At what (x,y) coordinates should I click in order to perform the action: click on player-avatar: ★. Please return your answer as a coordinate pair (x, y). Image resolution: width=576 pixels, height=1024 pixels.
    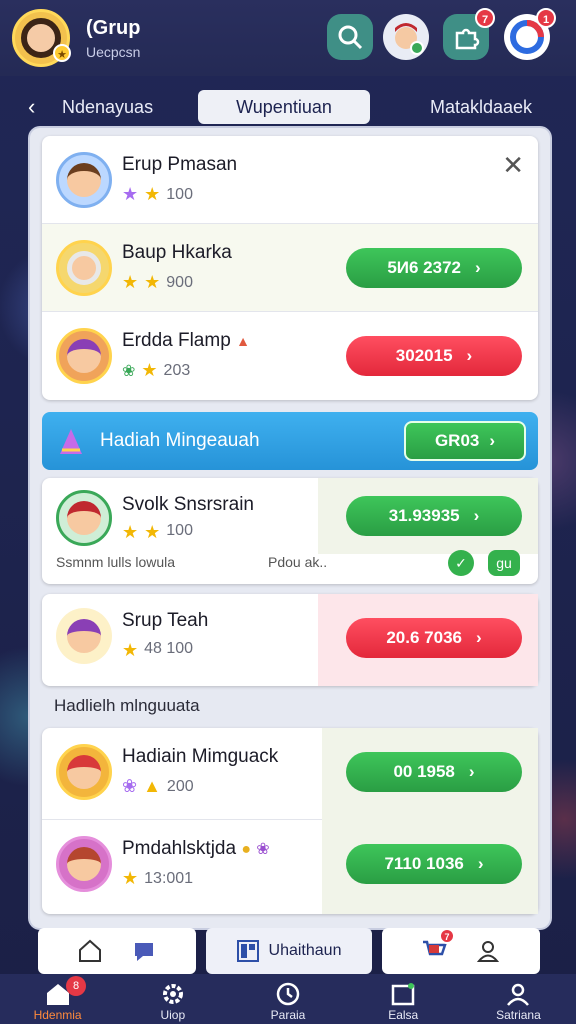
    Looking at the image, I should click on (41, 38).